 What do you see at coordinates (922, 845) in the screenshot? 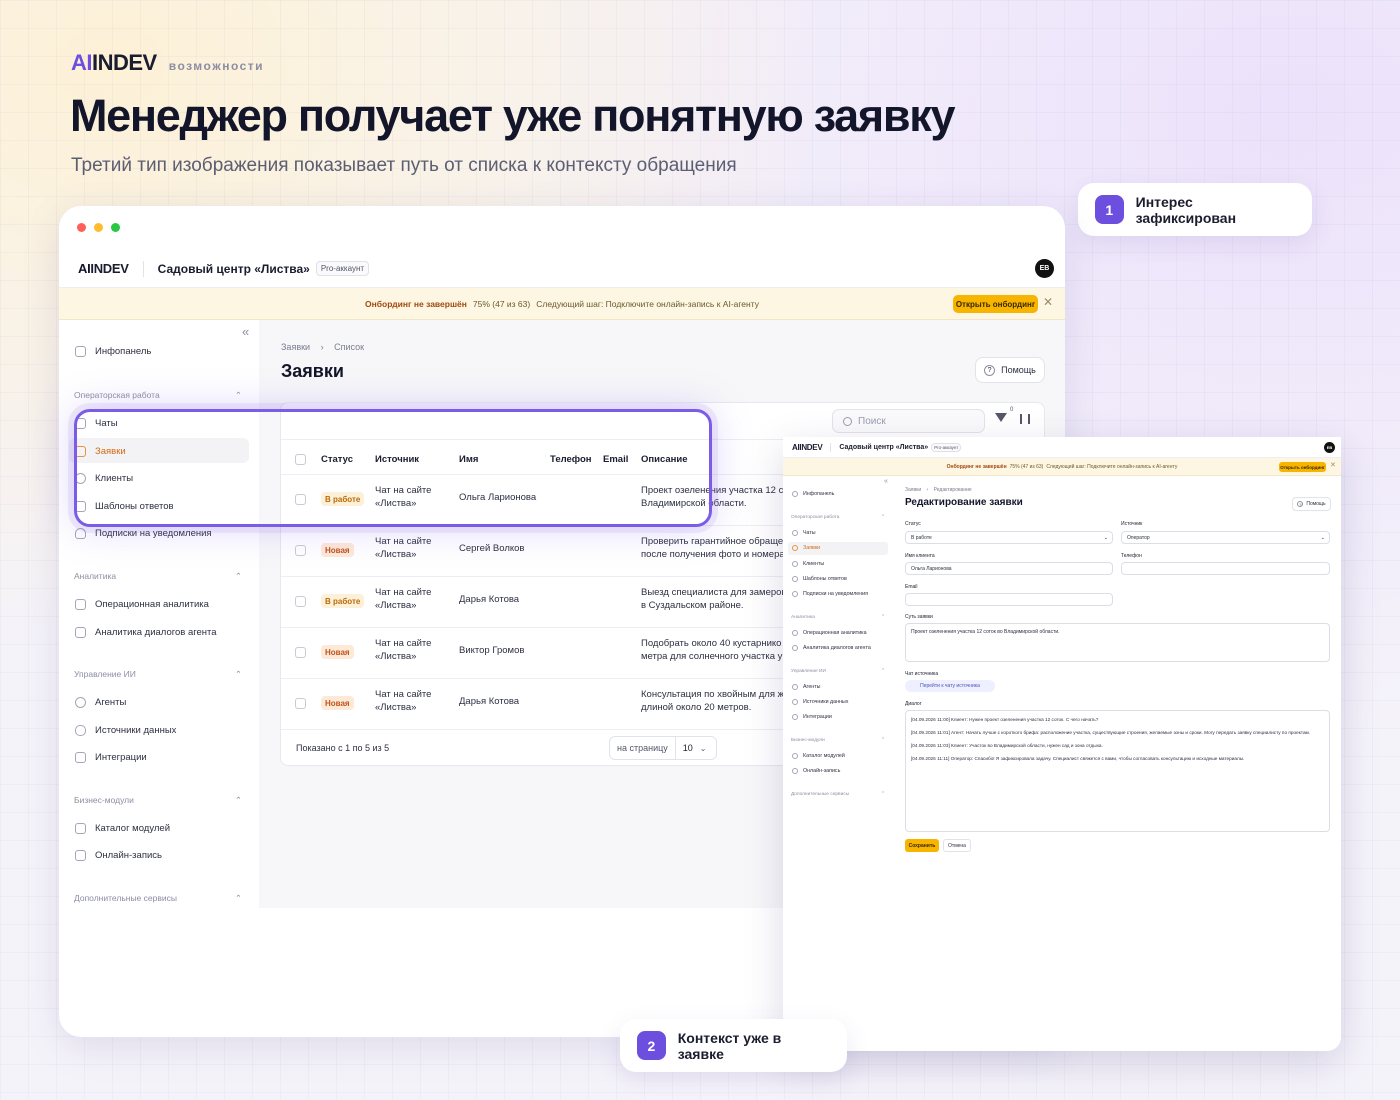
I see `save-button: Сохранить` at bounding box center [922, 845].